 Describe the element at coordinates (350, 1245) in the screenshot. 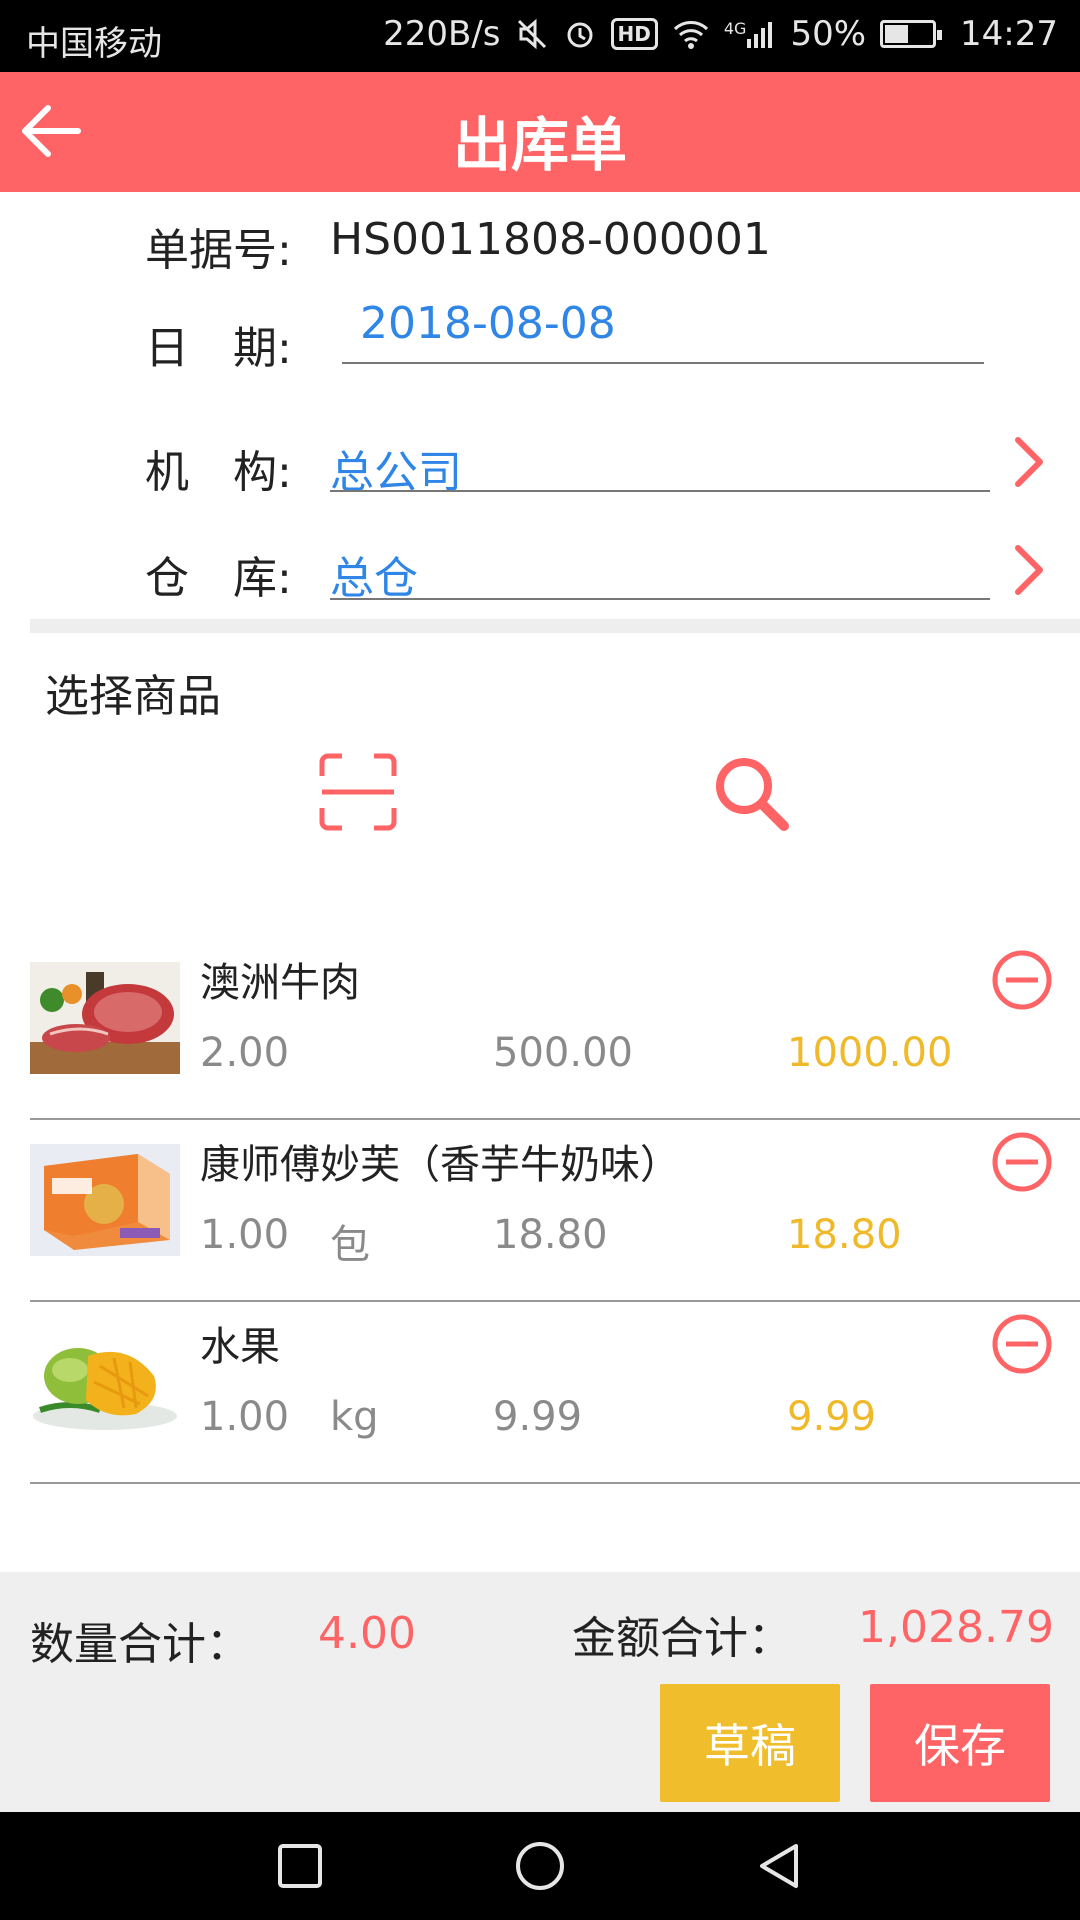

I see `product-unit: 包` at that location.